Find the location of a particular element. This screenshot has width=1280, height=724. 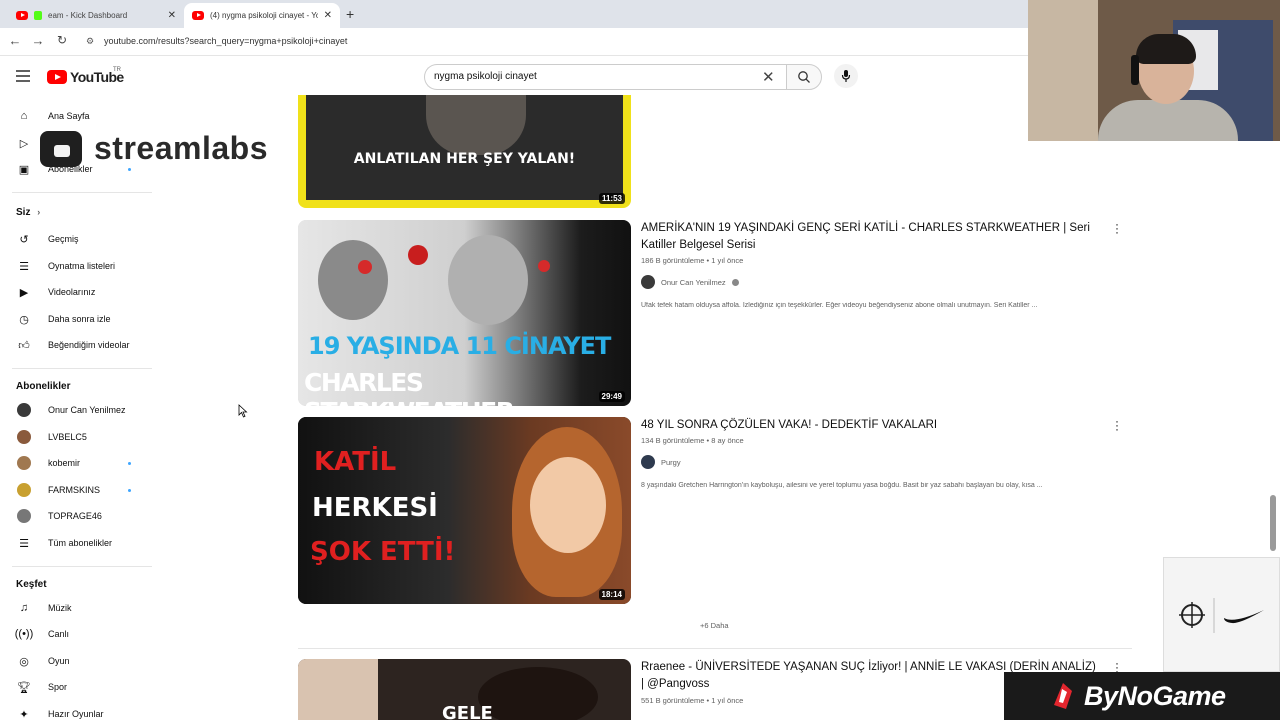

video-thumbnail: KATİL HERKESİ ŞOK ETTİ! 18:14 is located at coordinates (464, 510).